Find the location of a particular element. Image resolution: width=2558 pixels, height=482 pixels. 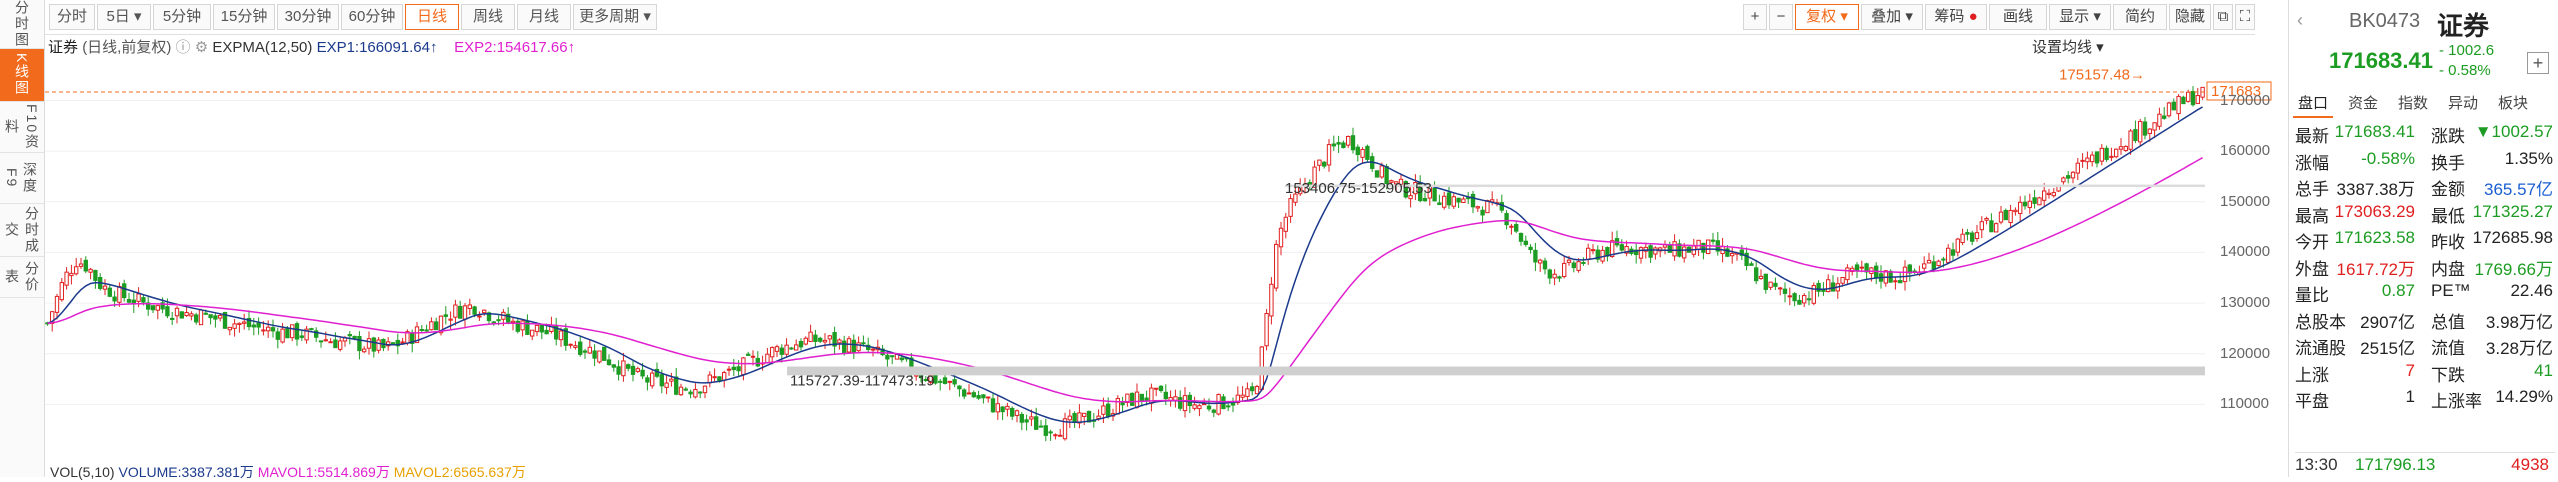

nav-kline-chart: K线图 is located at coordinates (22, 75).